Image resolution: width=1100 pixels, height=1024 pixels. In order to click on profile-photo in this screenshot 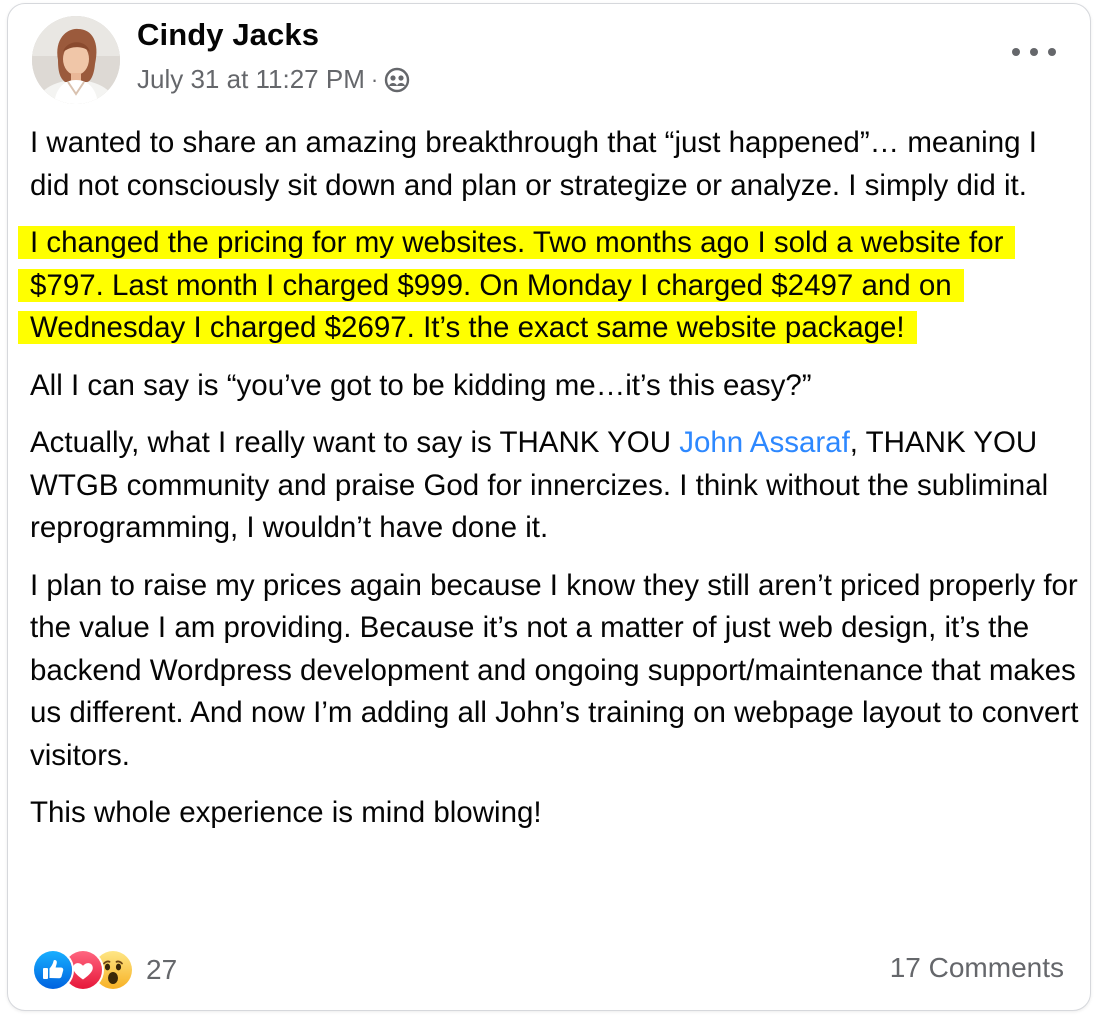, I will do `click(76, 60)`.